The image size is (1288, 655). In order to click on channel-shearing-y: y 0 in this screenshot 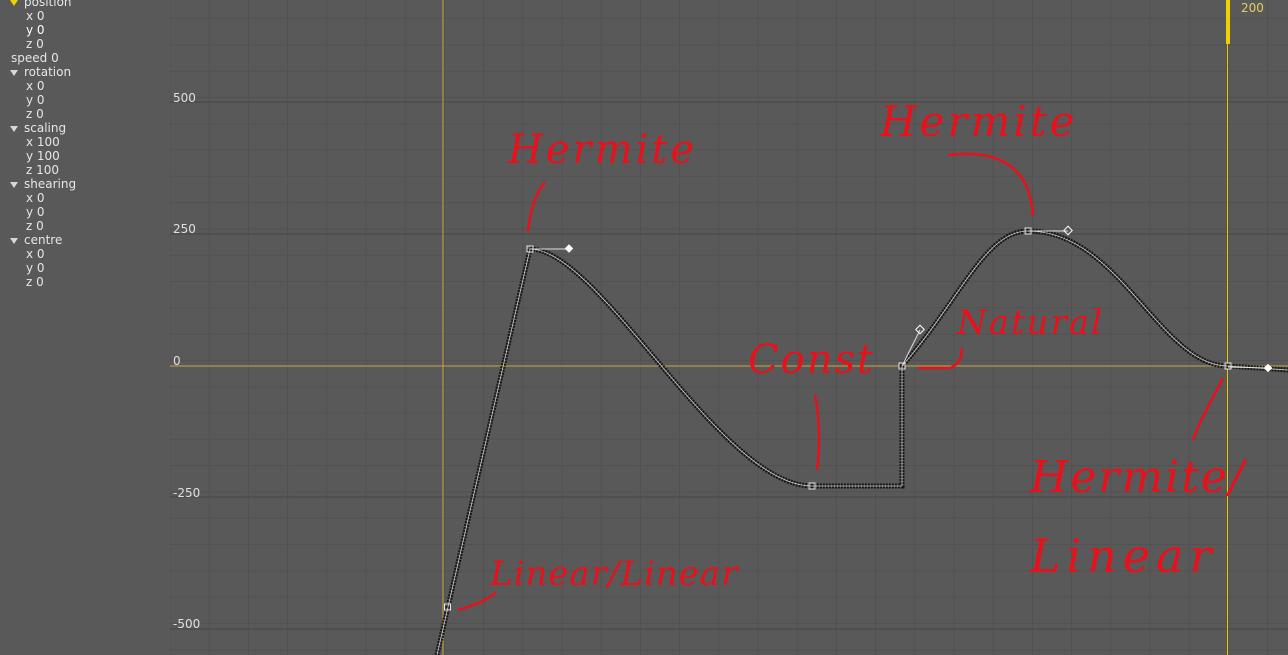, I will do `click(35, 212)`.